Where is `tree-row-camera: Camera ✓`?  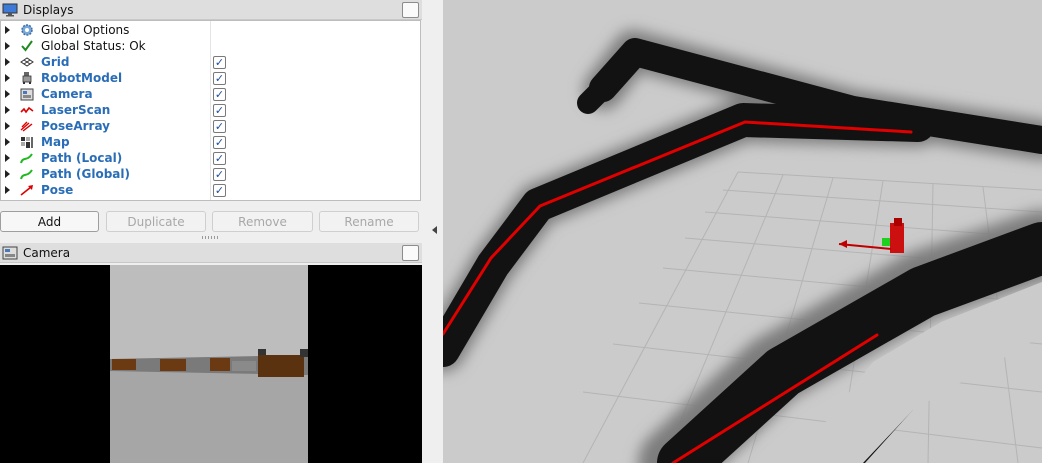 tree-row-camera: Camera ✓ is located at coordinates (210, 94).